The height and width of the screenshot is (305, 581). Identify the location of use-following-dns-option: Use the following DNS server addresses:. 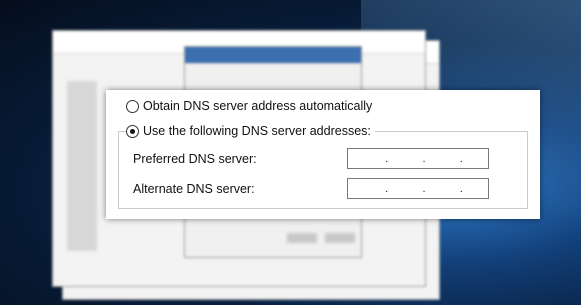
(250, 131).